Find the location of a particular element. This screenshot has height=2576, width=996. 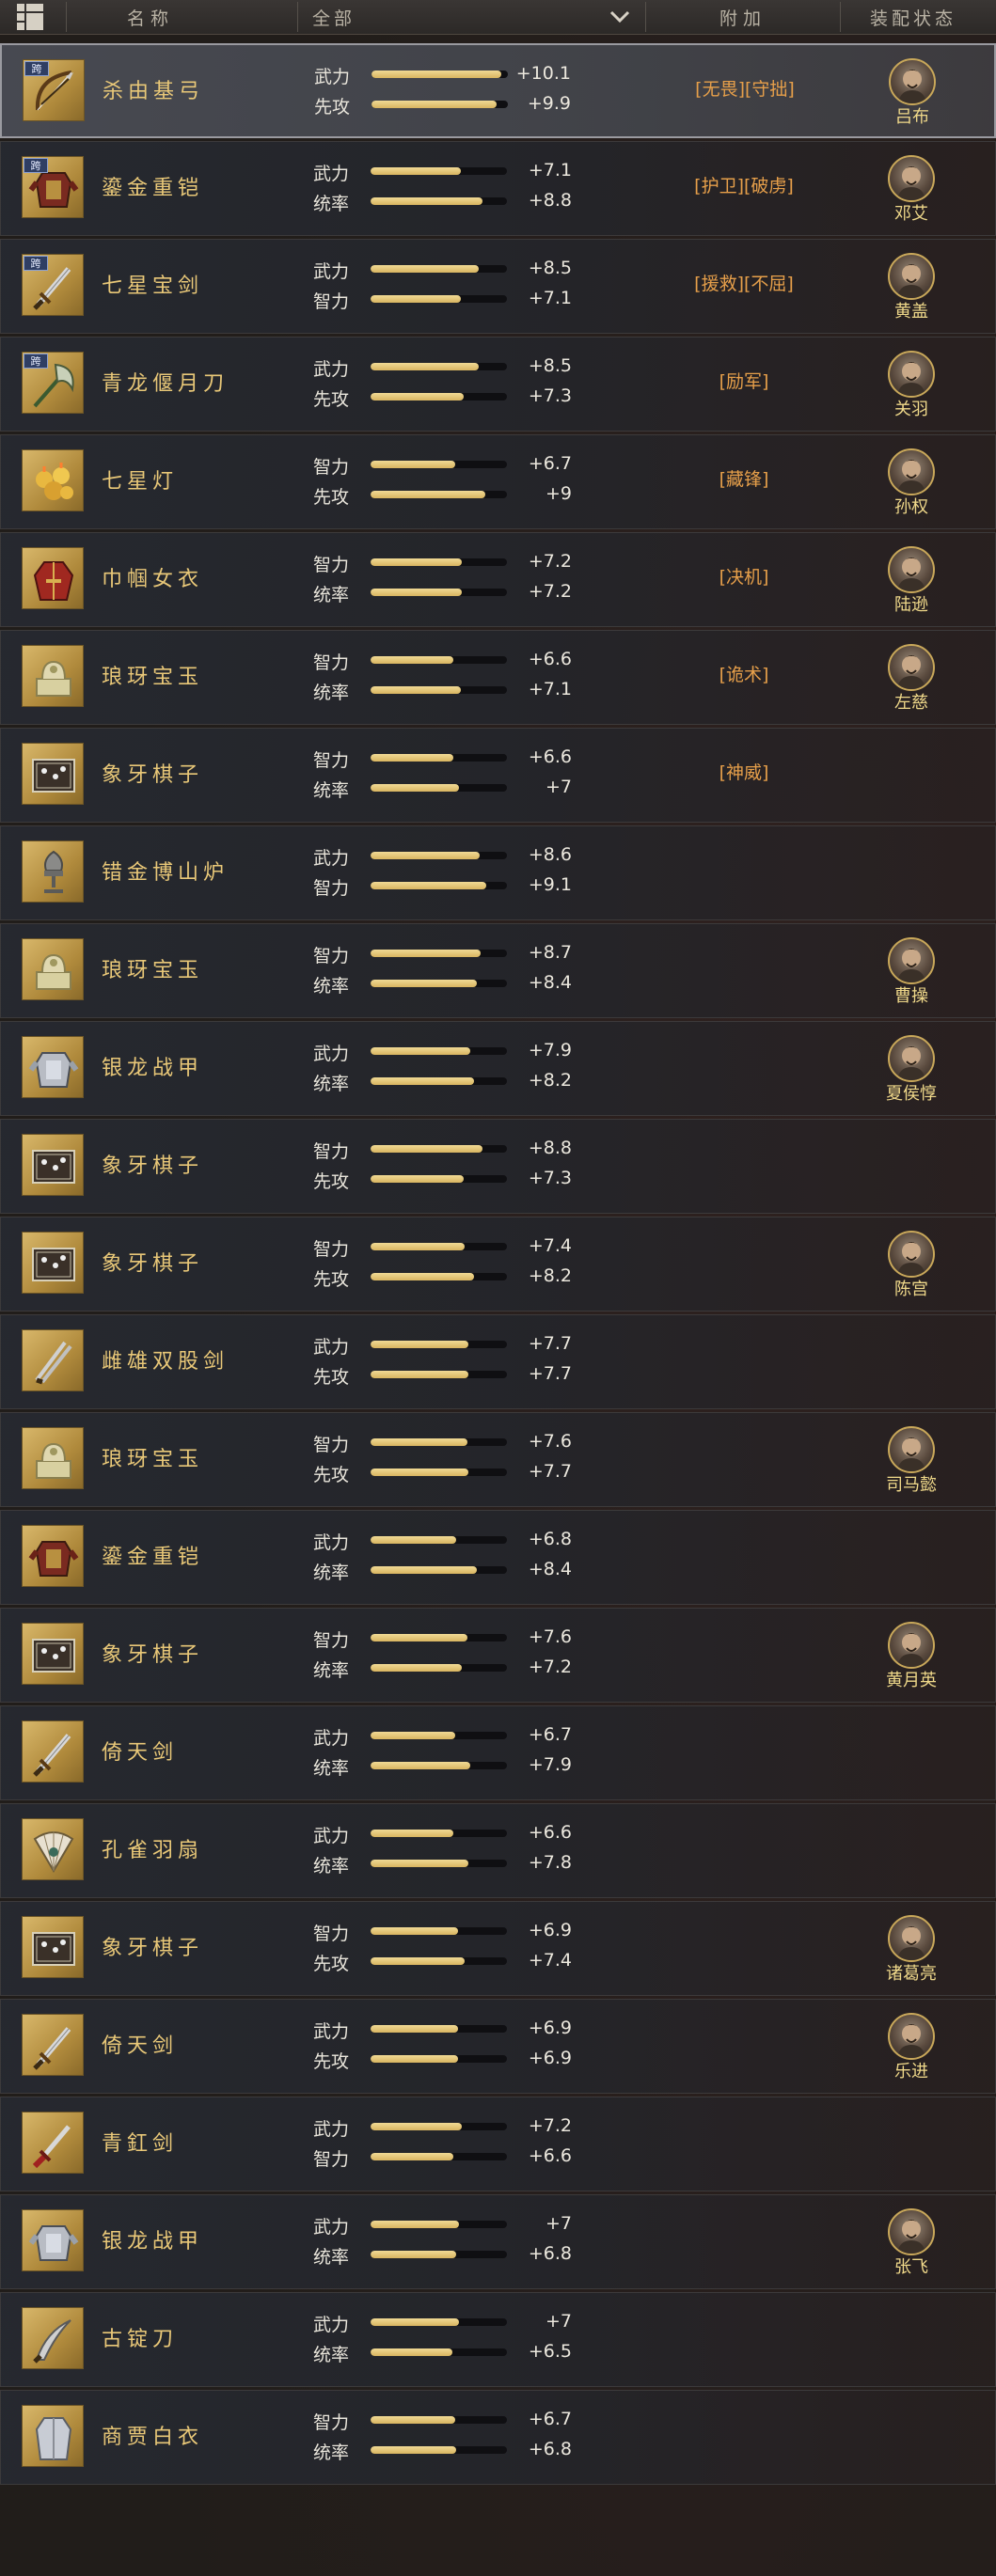

equipment-row: 琅玡宝玉 智力 +7.6 先攻 +7.7 司马懿 is located at coordinates (498, 1460).